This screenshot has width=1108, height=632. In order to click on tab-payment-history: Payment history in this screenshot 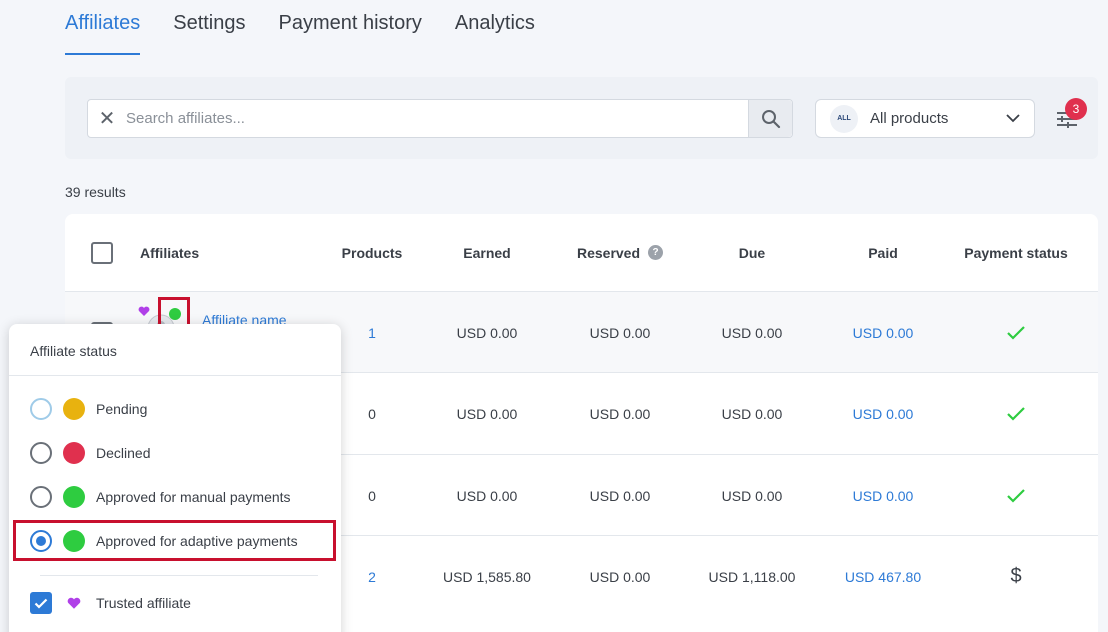, I will do `click(350, 27)`.